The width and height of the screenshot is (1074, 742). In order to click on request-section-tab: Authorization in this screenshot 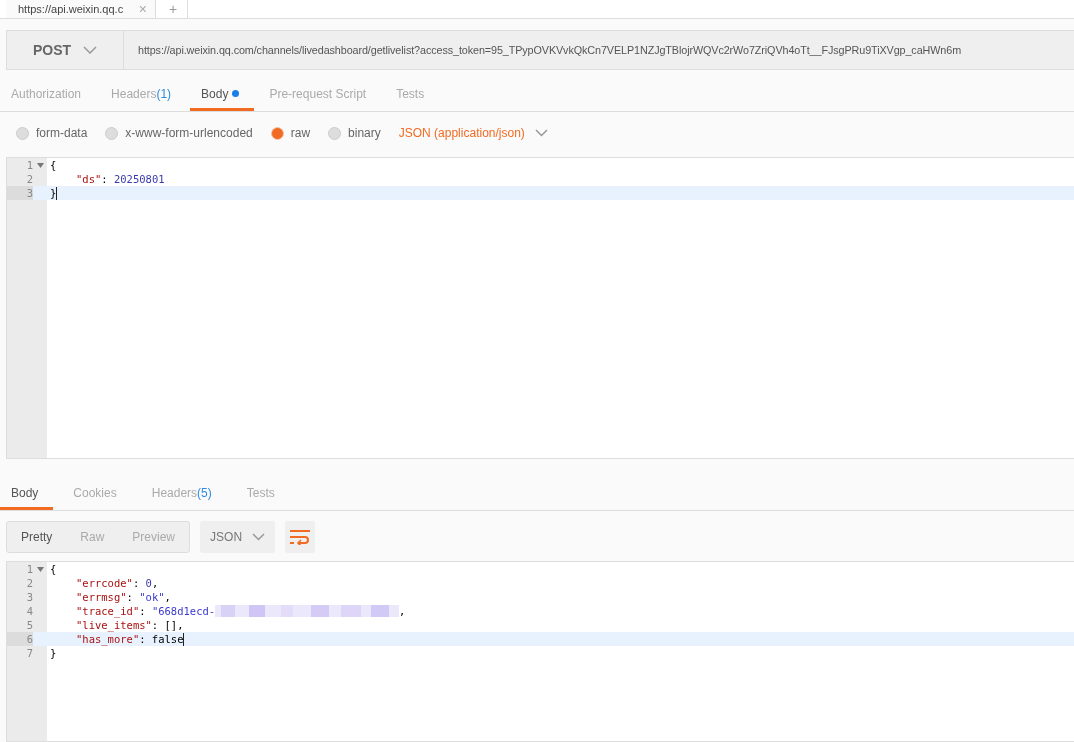, I will do `click(48, 95)`.